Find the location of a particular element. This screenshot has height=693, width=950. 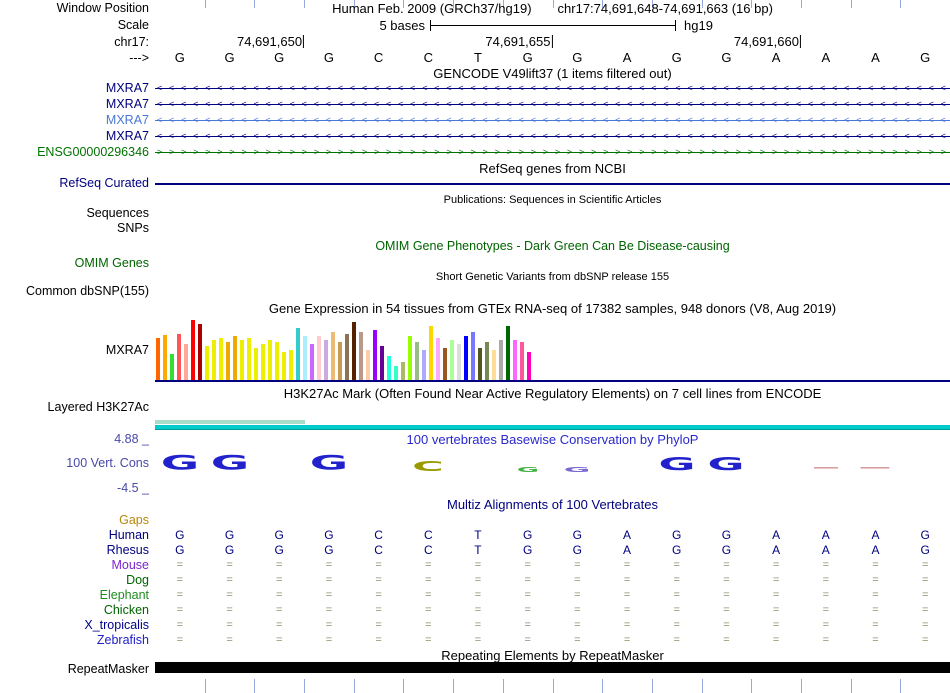

track-label-sequences: Sequences is located at coordinates (74, 213).